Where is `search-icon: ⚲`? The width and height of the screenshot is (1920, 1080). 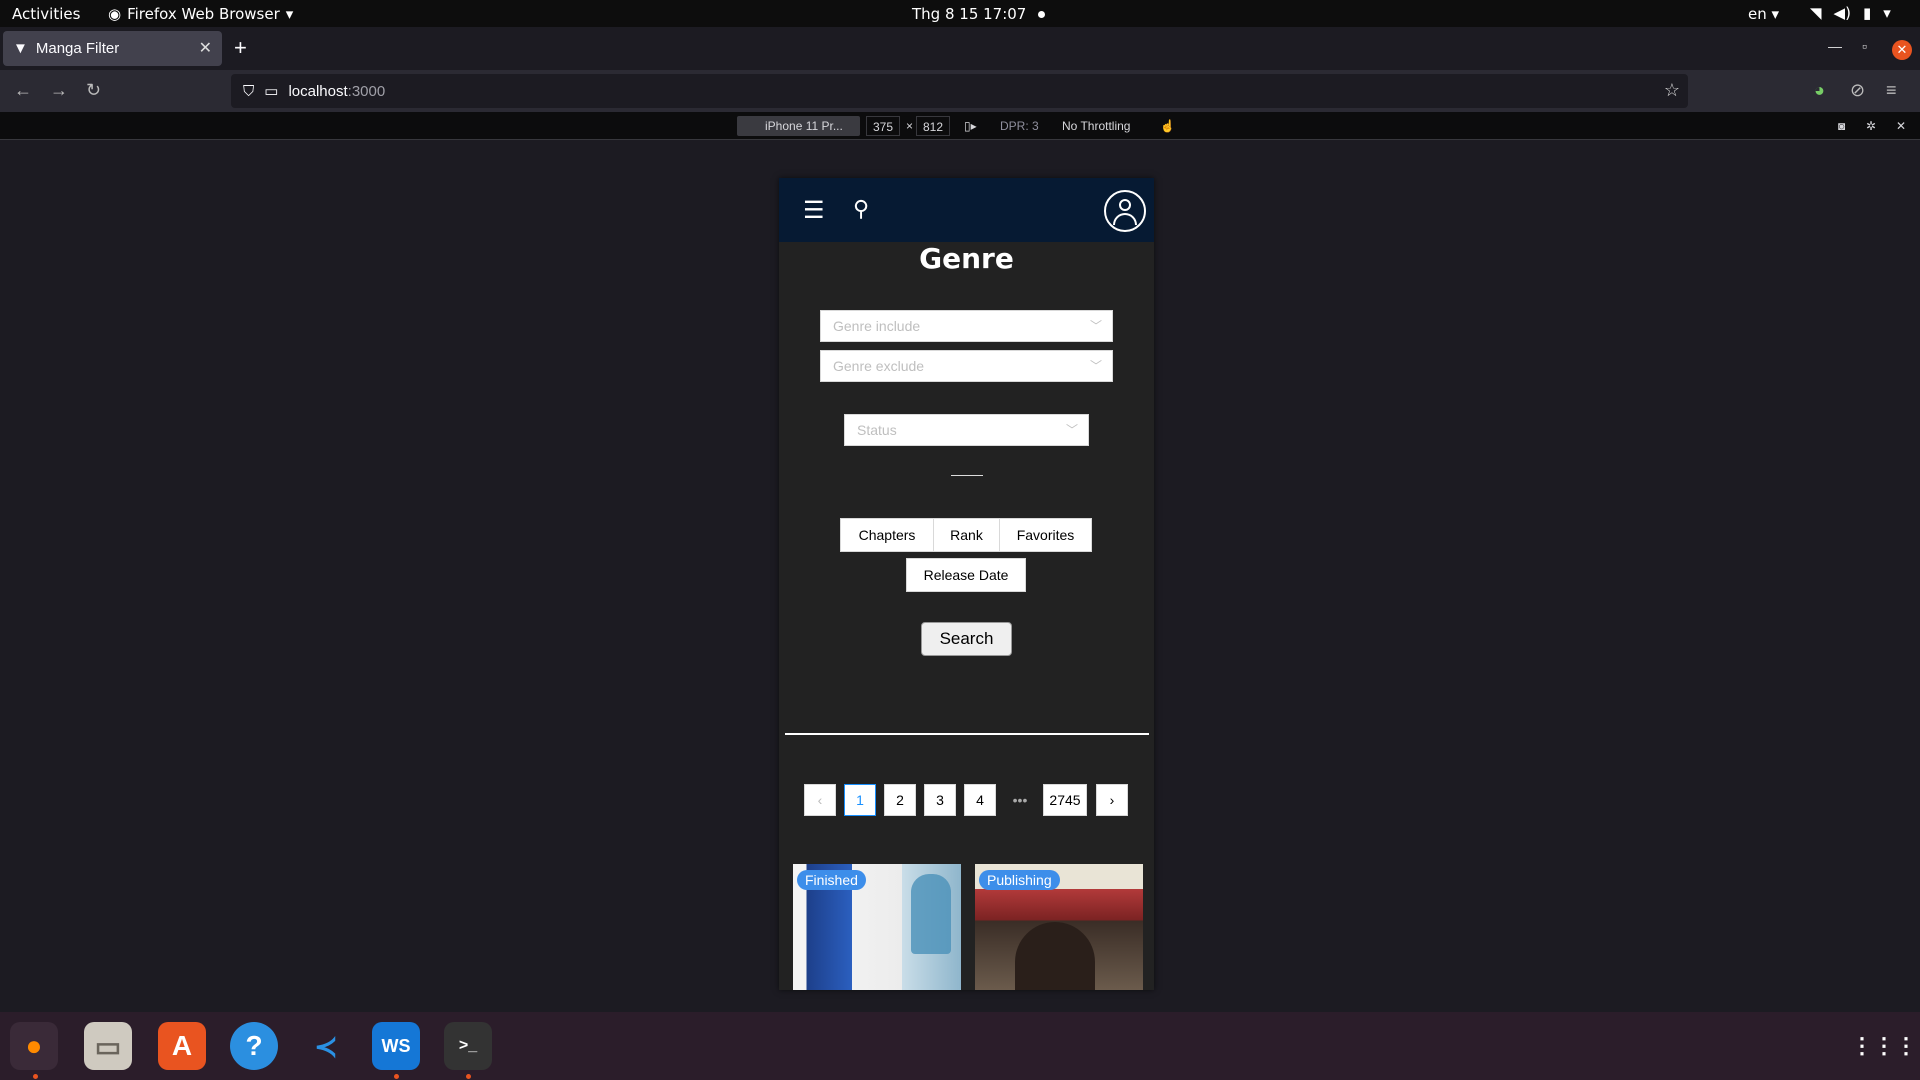 search-icon: ⚲ is located at coordinates (861, 209).